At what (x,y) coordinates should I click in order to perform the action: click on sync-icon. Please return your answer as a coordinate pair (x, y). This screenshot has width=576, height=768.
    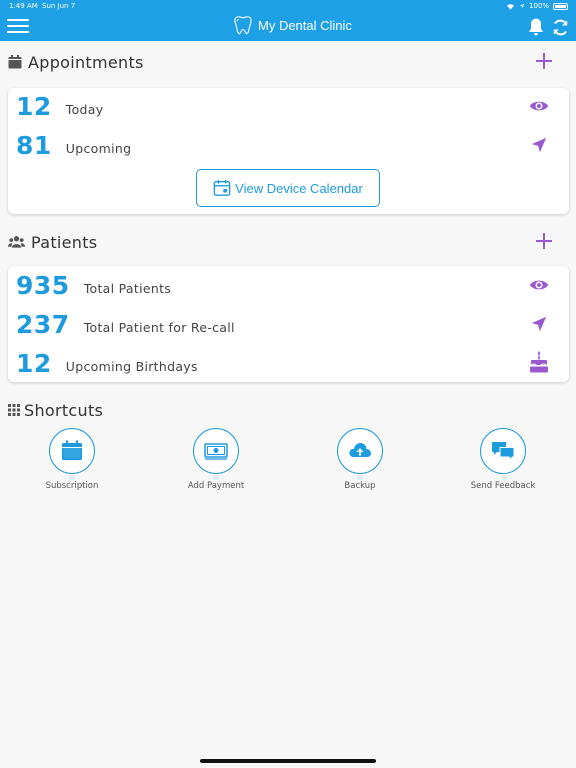
    Looking at the image, I should click on (560, 27).